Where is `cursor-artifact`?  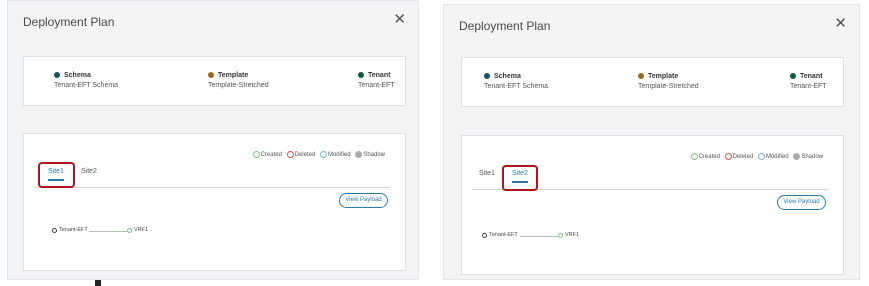 cursor-artifact is located at coordinates (98, 283).